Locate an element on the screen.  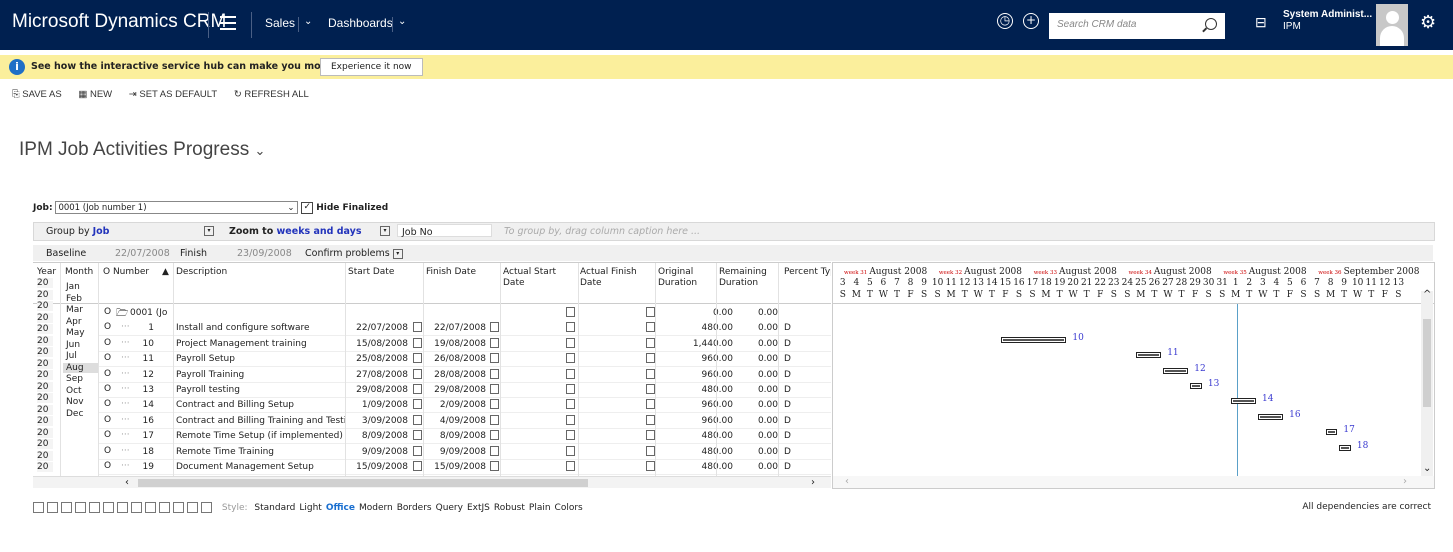
month-cell: Feb is located at coordinates (80, 299).